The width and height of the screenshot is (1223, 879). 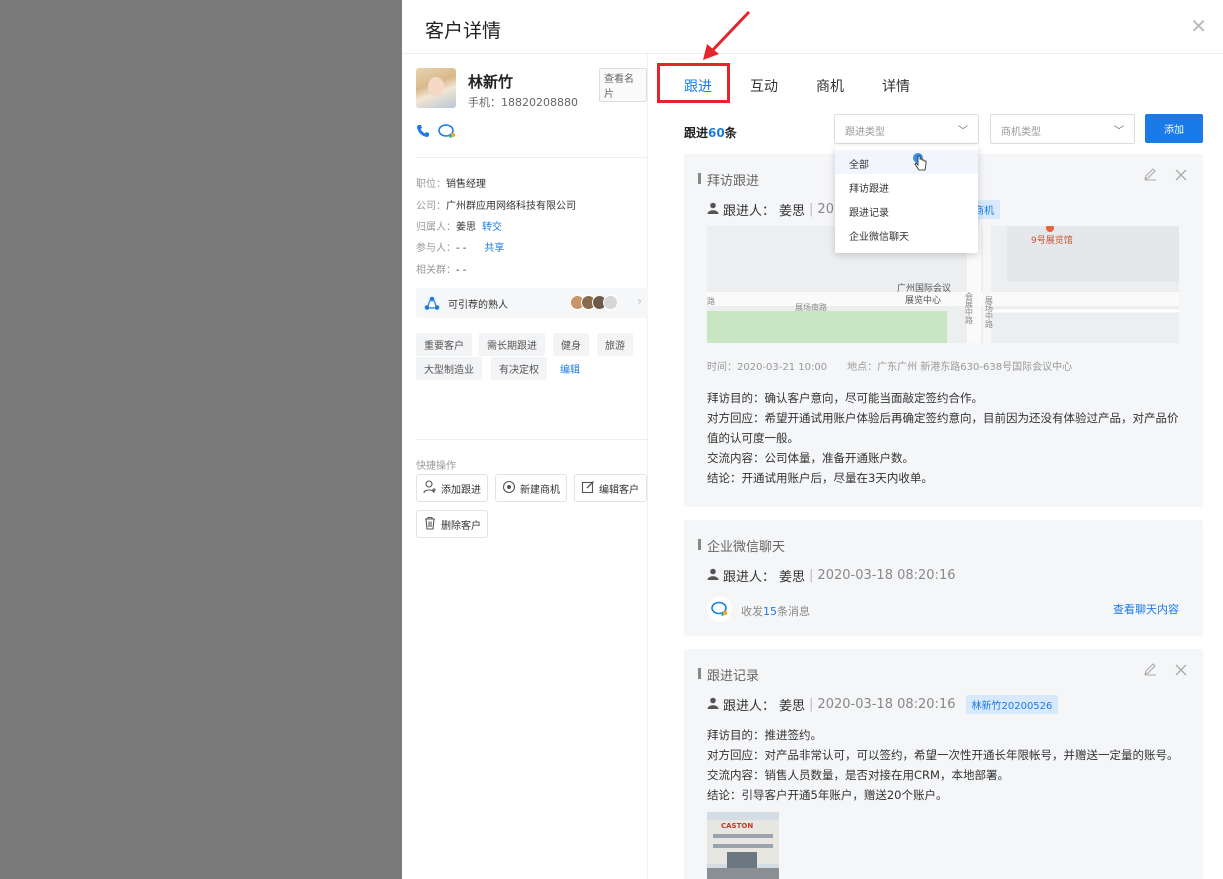 I want to click on recommend-contacts: 可引荐的熟人 ›, so click(x=532, y=303).